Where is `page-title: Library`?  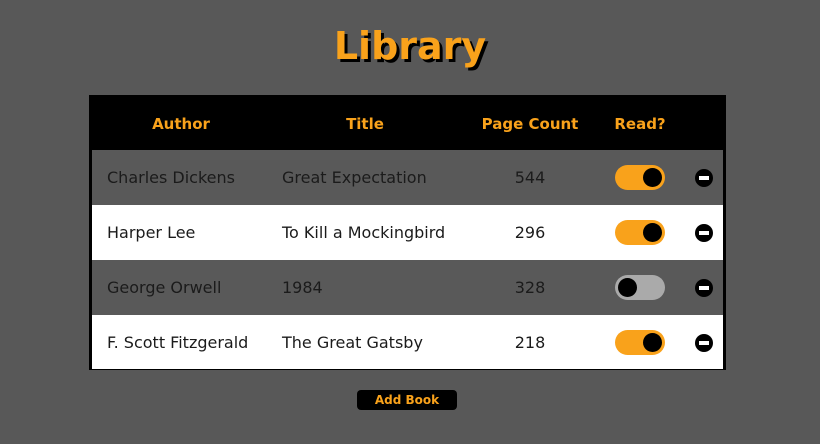
page-title: Library is located at coordinates (410, 46).